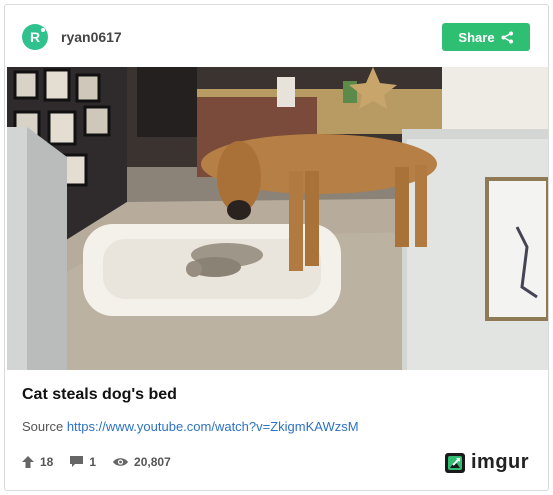 The height and width of the screenshot is (495, 553). I want to click on comment-count: 1, so click(93, 462).